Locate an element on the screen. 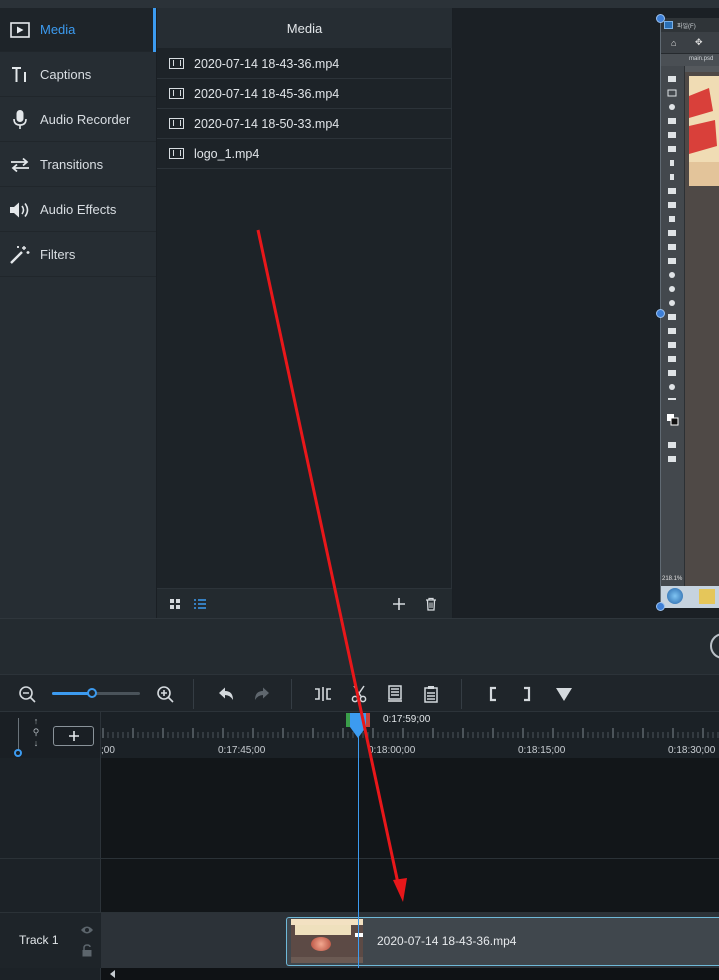 The image size is (719, 980). zoom-slider is located at coordinates (96, 693).